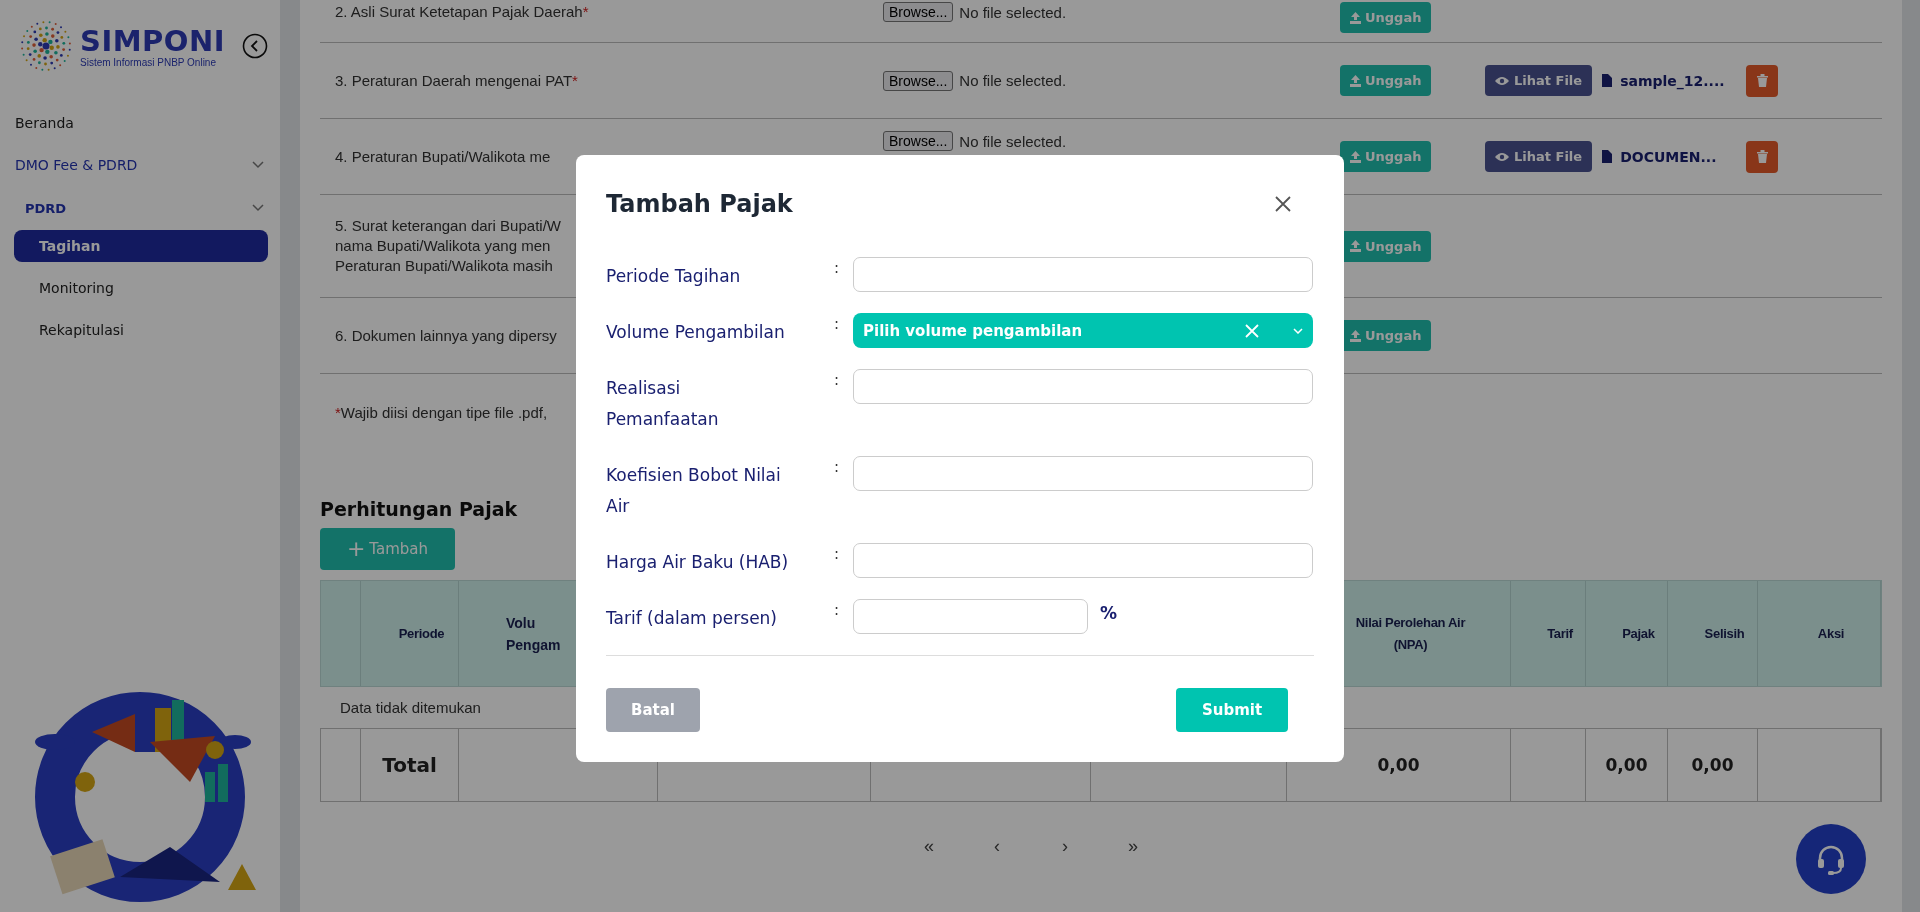  Describe the element at coordinates (140, 165) in the screenshot. I see `menu-item: DMO Fee & PDRD` at that location.